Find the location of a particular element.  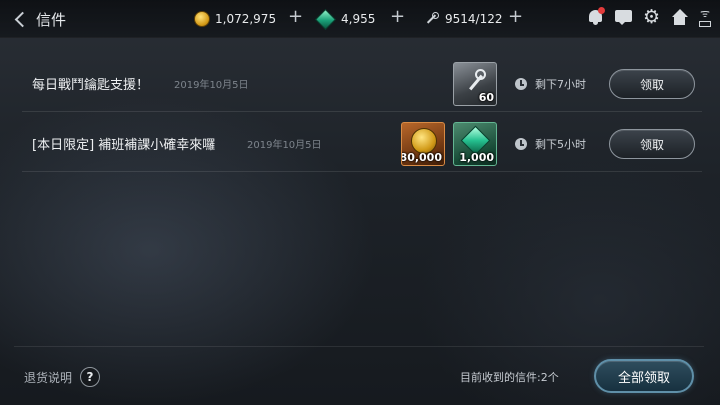

reward-qty: 1,000 is located at coordinates (476, 157).